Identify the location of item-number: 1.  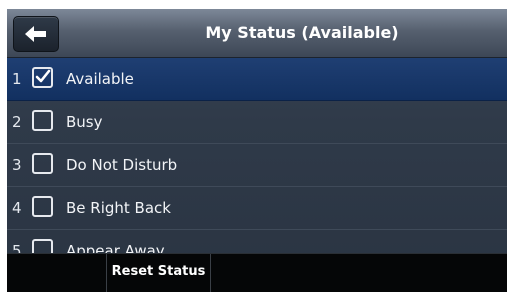
(17, 79).